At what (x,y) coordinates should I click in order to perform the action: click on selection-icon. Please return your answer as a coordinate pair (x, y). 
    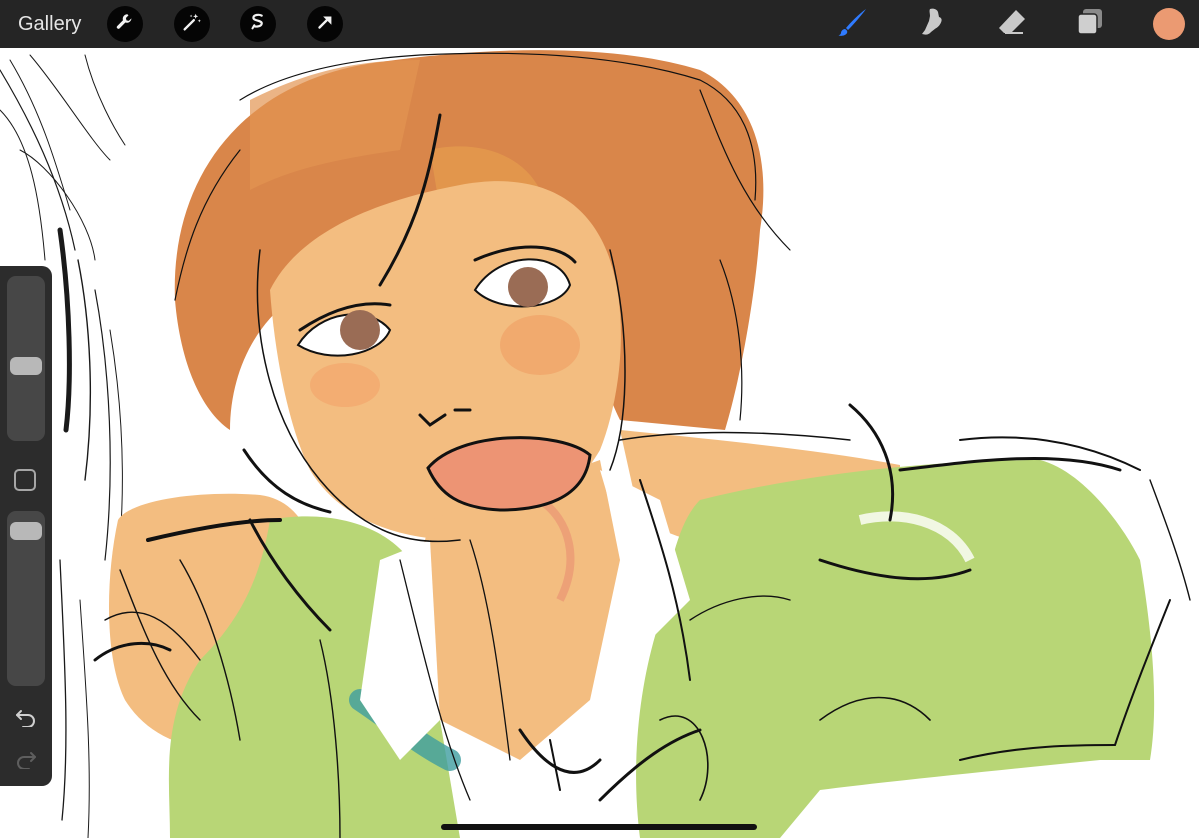
    Looking at the image, I should click on (258, 24).